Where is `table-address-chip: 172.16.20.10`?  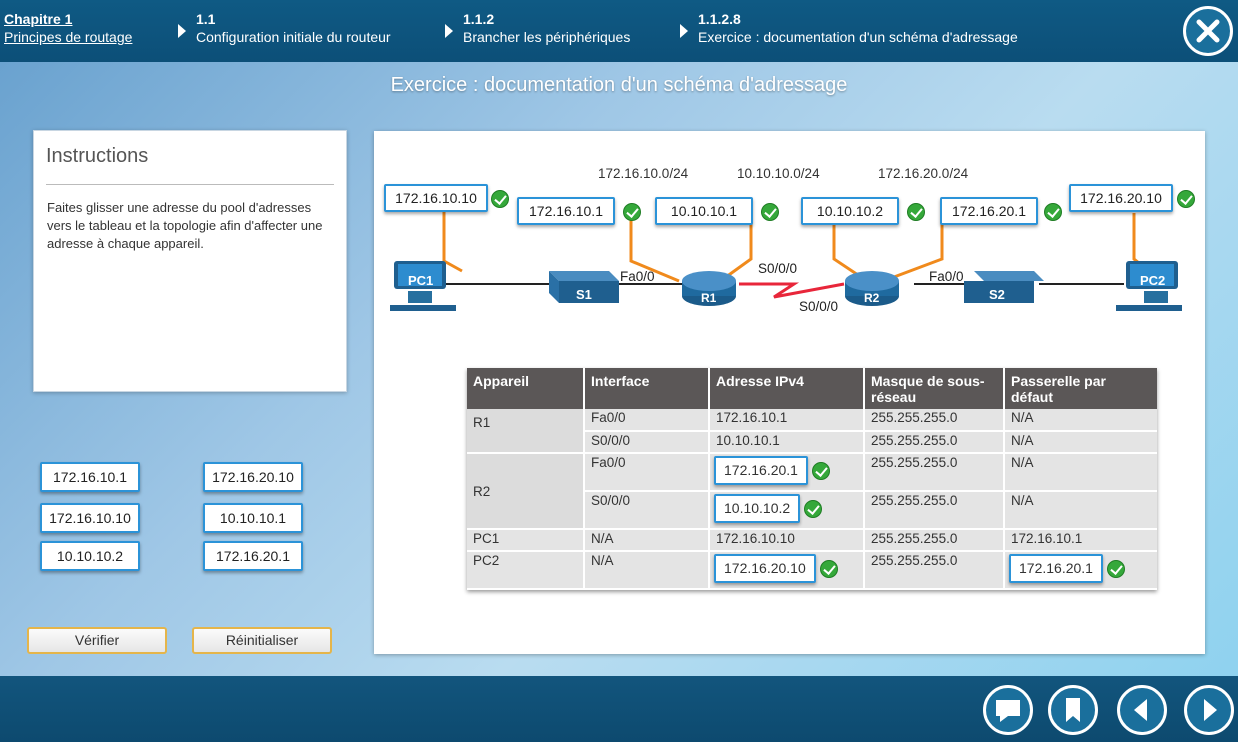 table-address-chip: 172.16.20.10 is located at coordinates (765, 568).